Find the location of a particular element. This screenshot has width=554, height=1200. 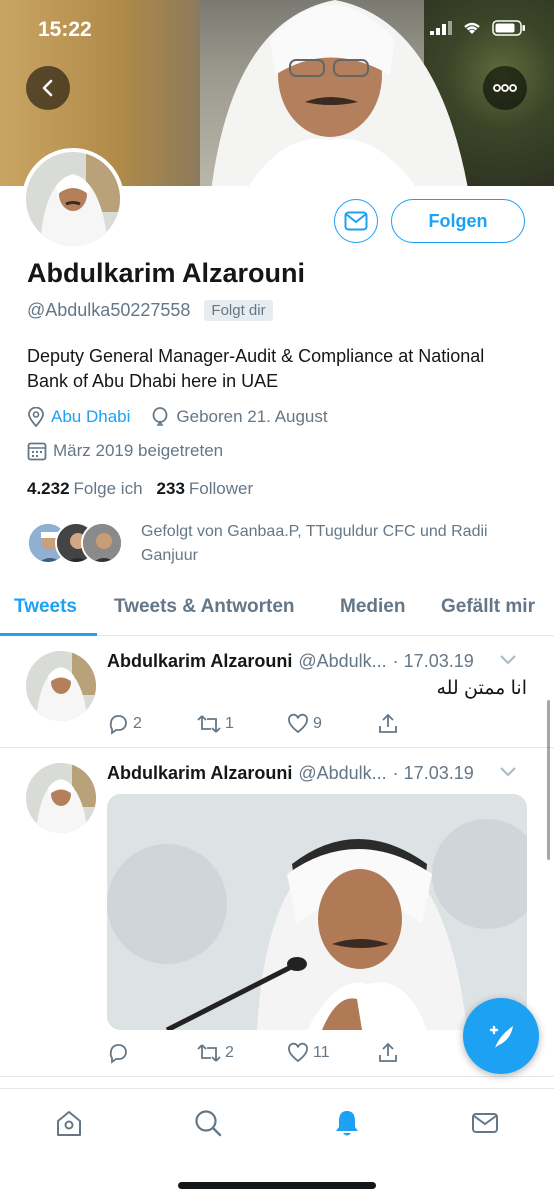

wifi-icon is located at coordinates (472, 28).